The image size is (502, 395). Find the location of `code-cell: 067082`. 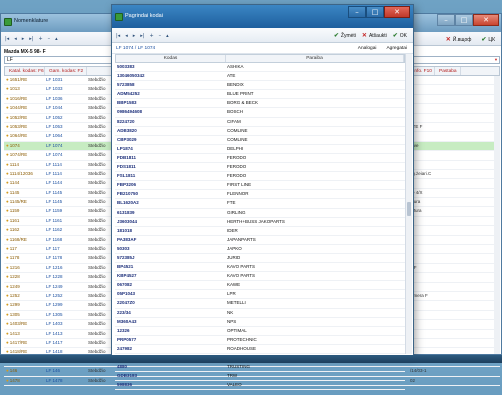

code-cell: 067082 is located at coordinates (125, 285).